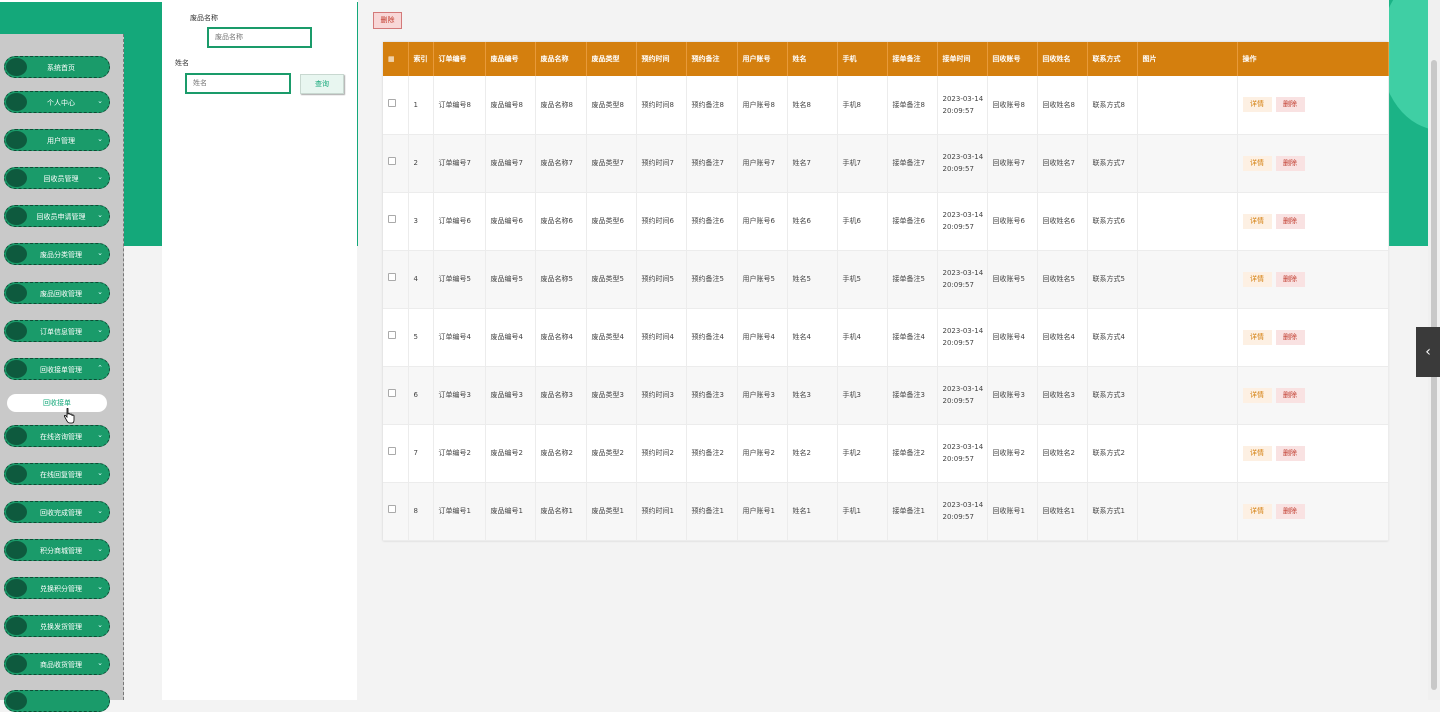  What do you see at coordinates (561, 511) in the screenshot?
I see `table-cell: 废品名称1` at bounding box center [561, 511].